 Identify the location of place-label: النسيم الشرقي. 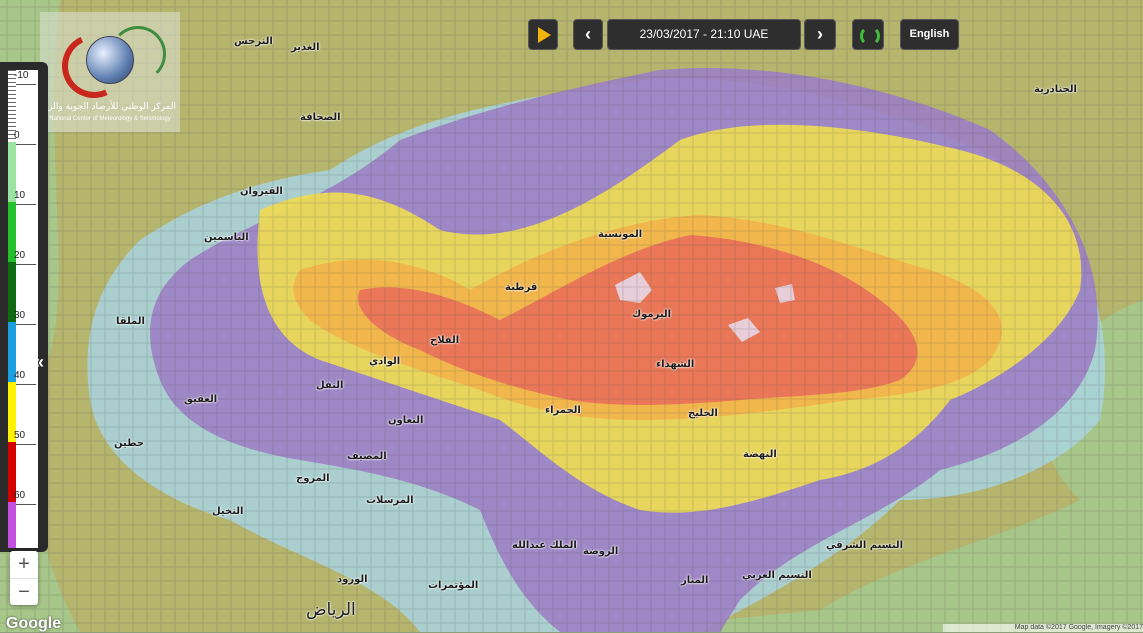
(865, 545).